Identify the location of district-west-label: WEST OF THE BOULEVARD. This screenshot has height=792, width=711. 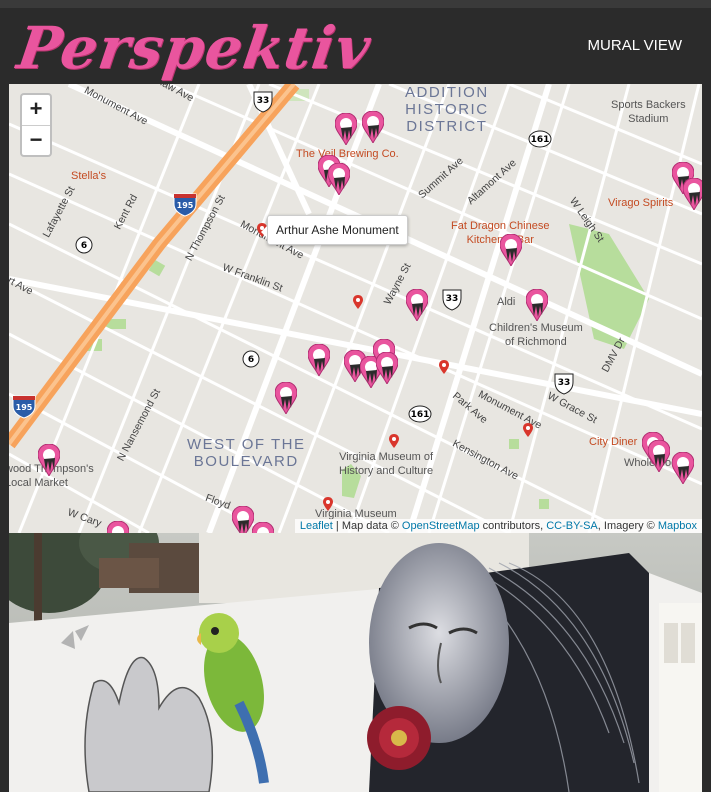
(246, 453).